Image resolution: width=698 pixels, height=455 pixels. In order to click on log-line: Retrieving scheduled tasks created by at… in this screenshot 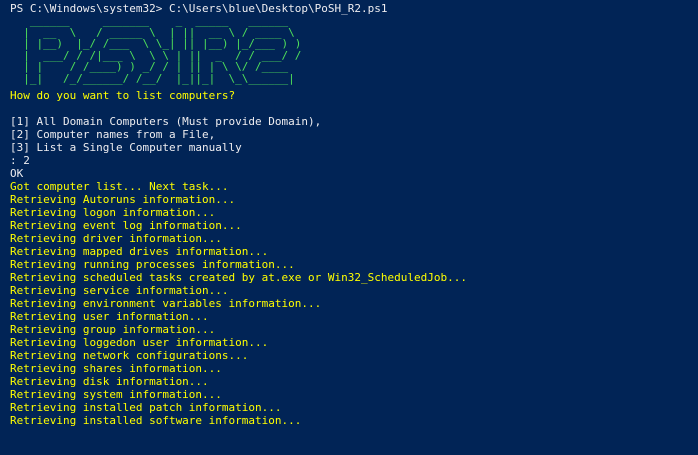, I will do `click(238, 277)`.